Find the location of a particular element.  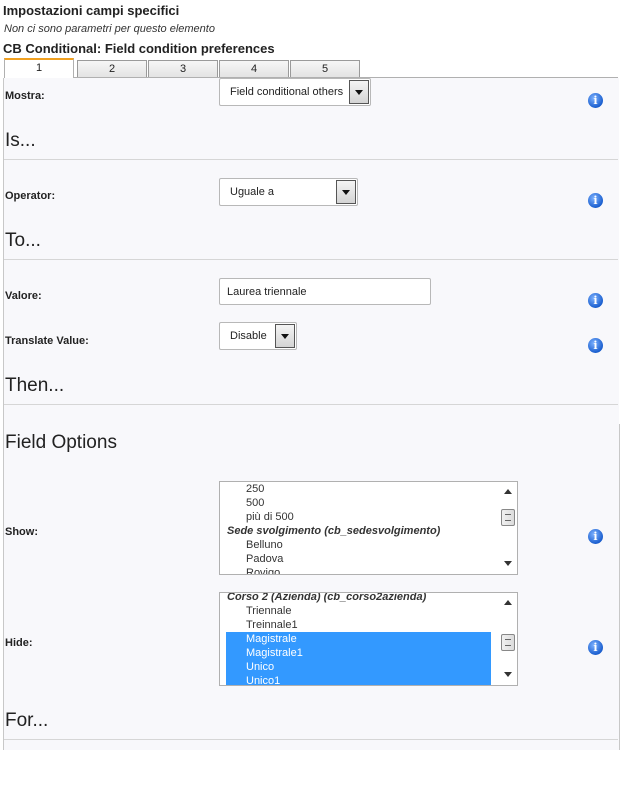

valore-input-value: Laurea triennale is located at coordinates (267, 292).